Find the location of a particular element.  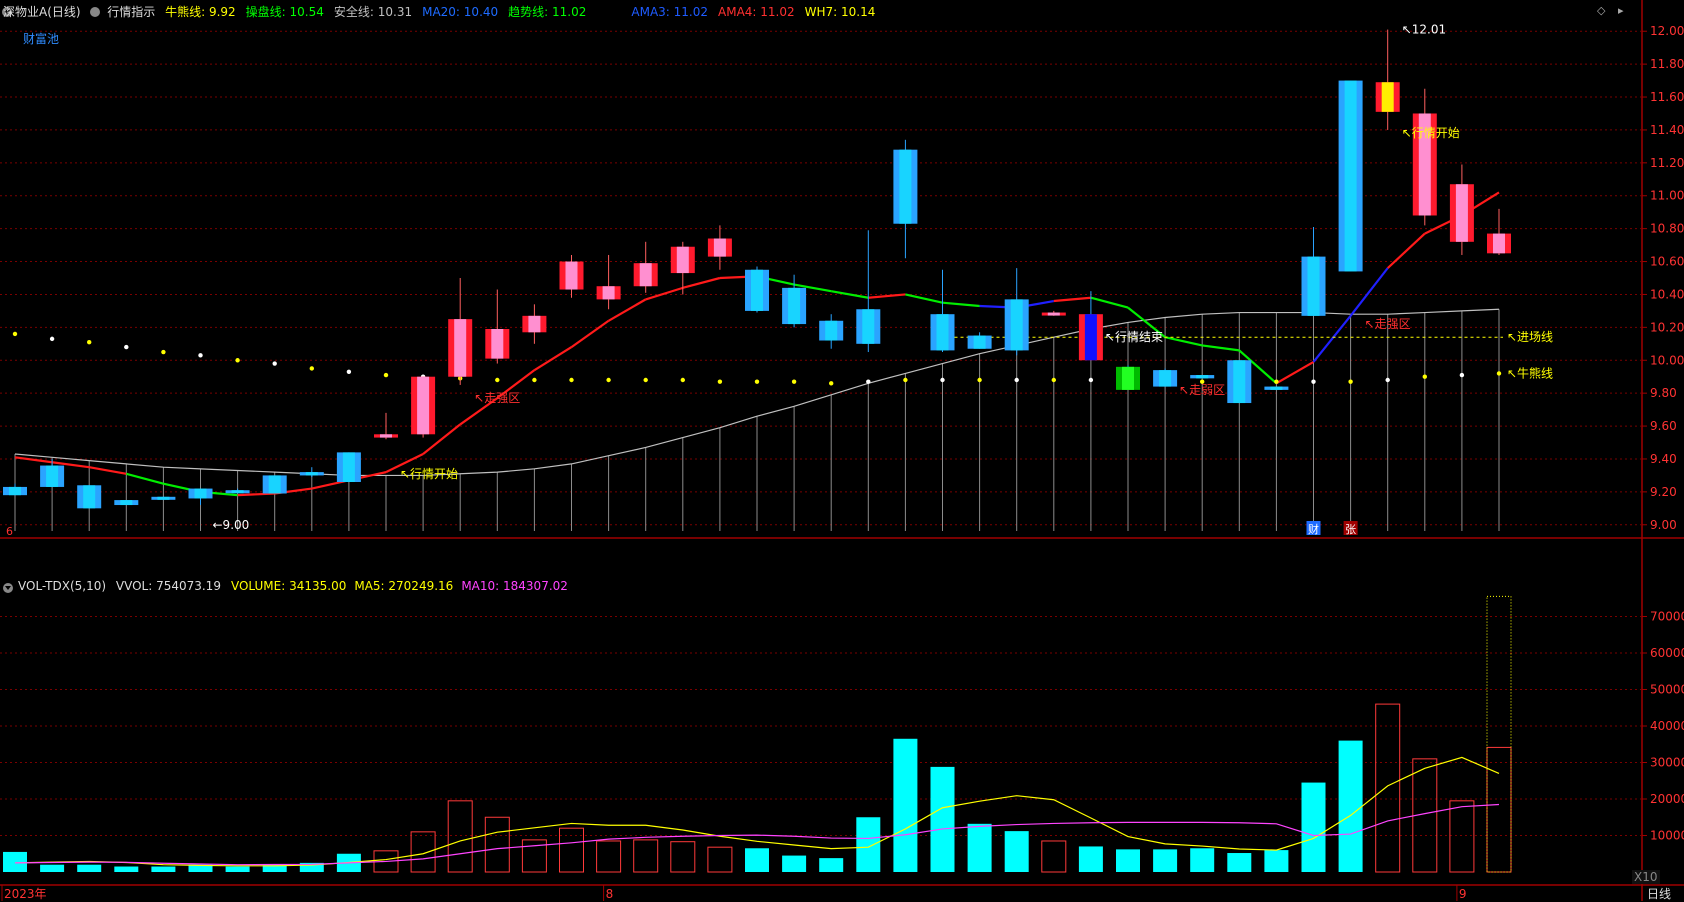

header-value: 11.02 is located at coordinates (569, 12).